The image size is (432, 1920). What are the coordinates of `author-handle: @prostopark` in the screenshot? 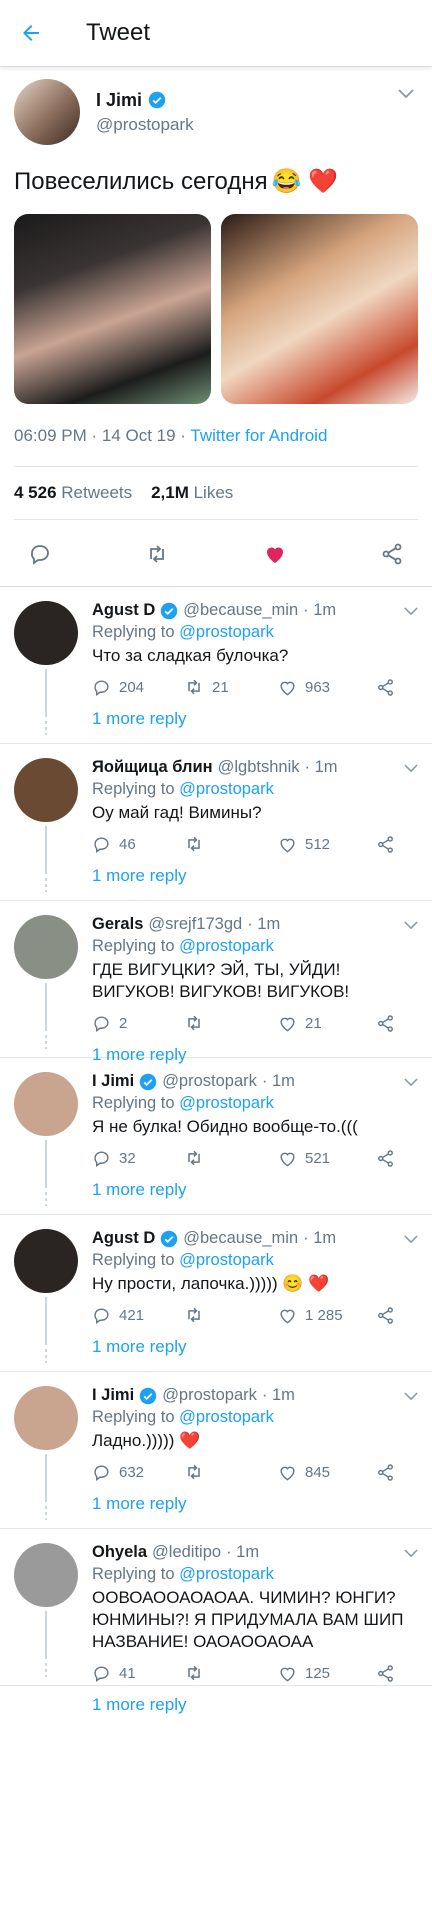 It's located at (145, 125).